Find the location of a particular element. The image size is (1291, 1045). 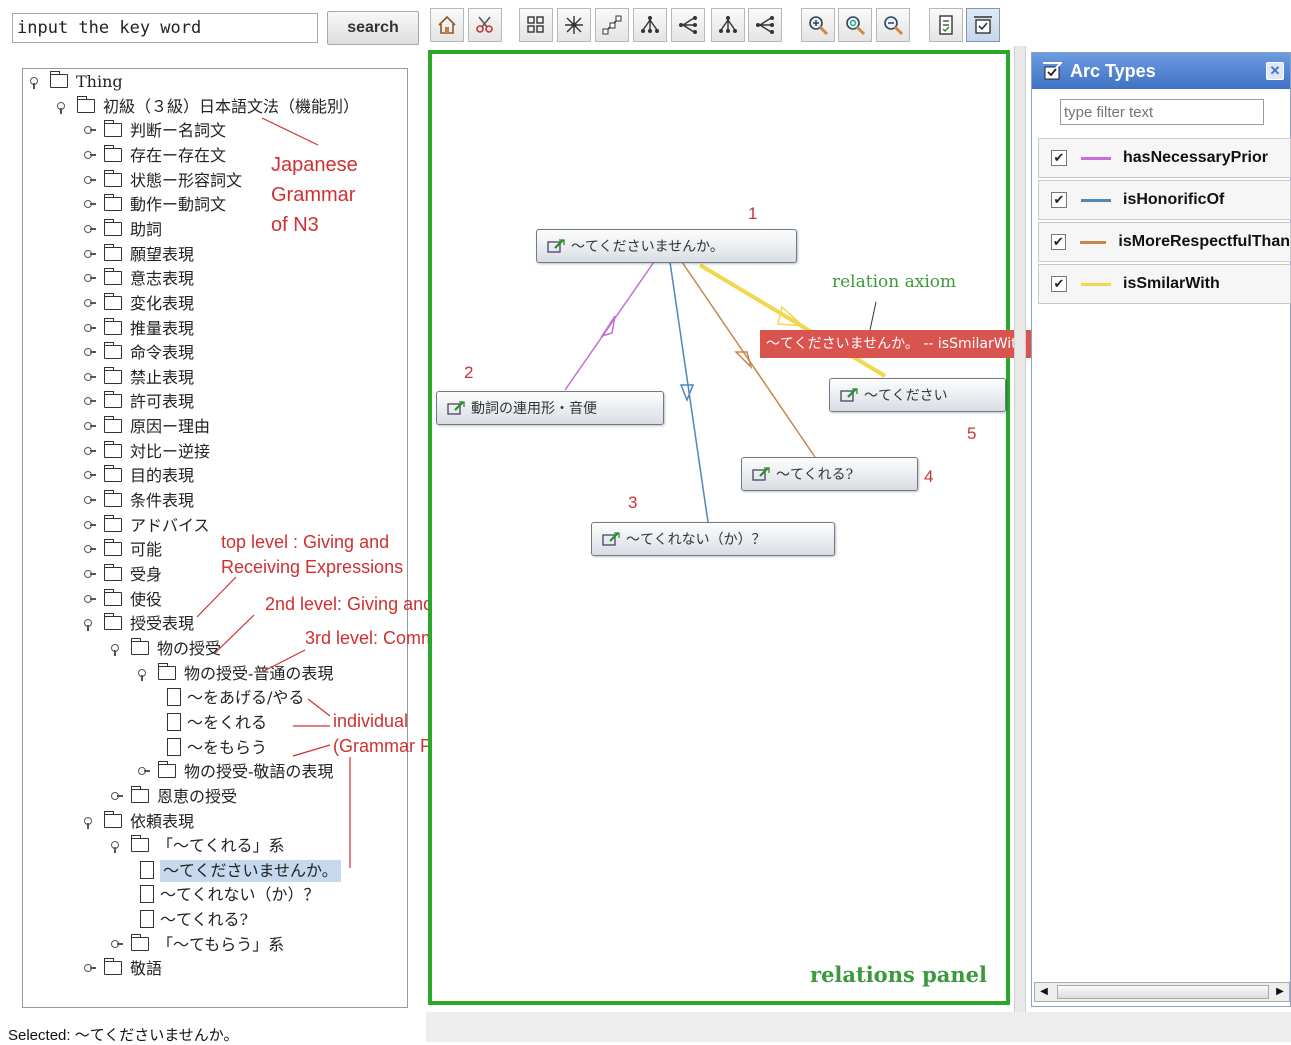

arc-filter-input is located at coordinates (1162, 112).